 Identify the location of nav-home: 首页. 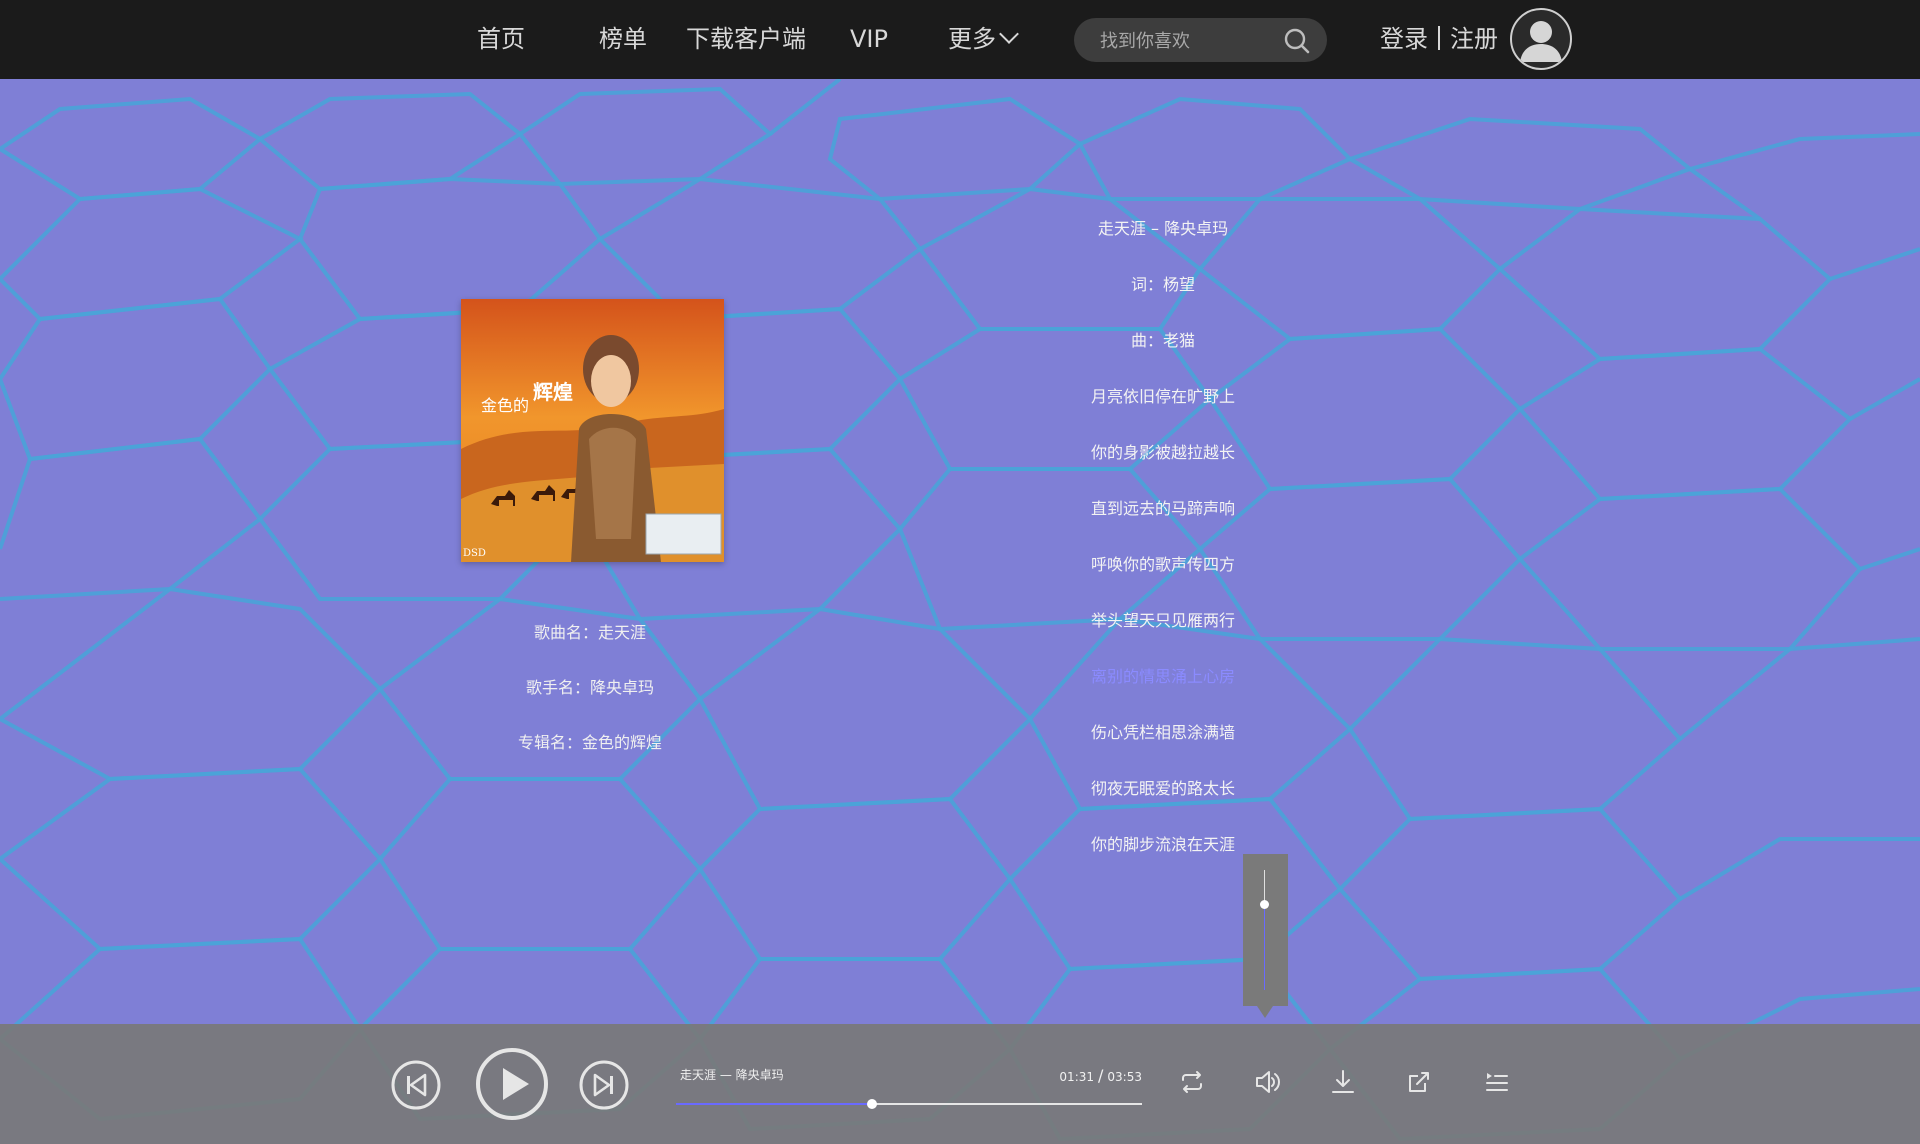
(501, 39).